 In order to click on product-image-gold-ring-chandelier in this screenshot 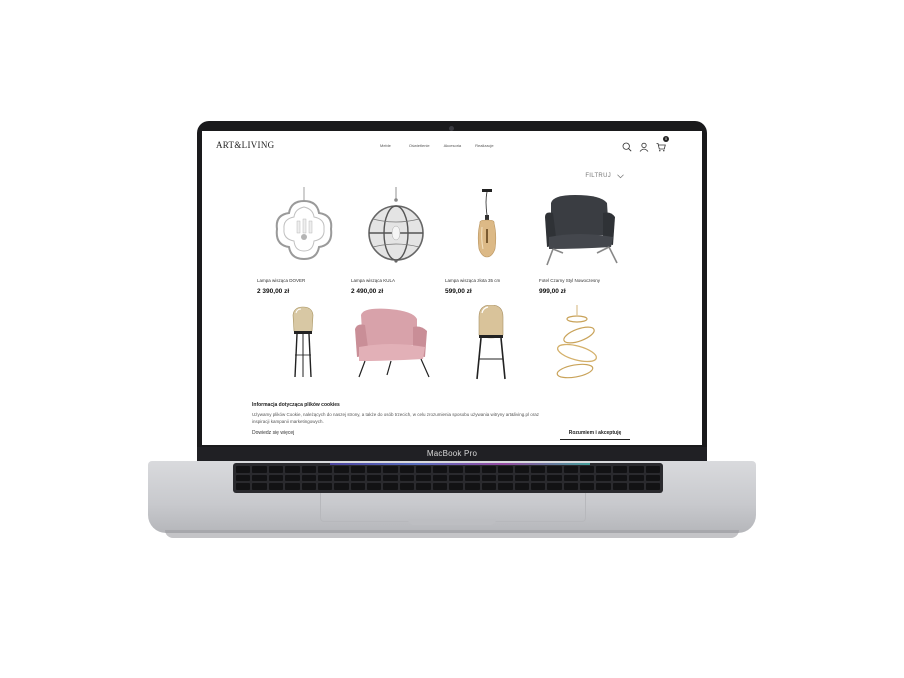, I will do `click(586, 347)`.